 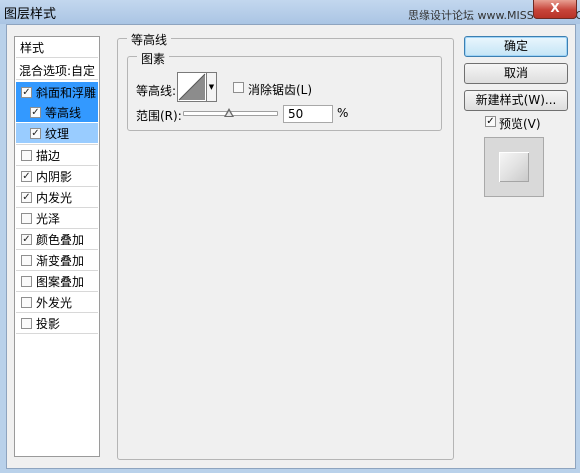 I want to click on antialias-label: 消除锯齿(L), so click(x=280, y=89).